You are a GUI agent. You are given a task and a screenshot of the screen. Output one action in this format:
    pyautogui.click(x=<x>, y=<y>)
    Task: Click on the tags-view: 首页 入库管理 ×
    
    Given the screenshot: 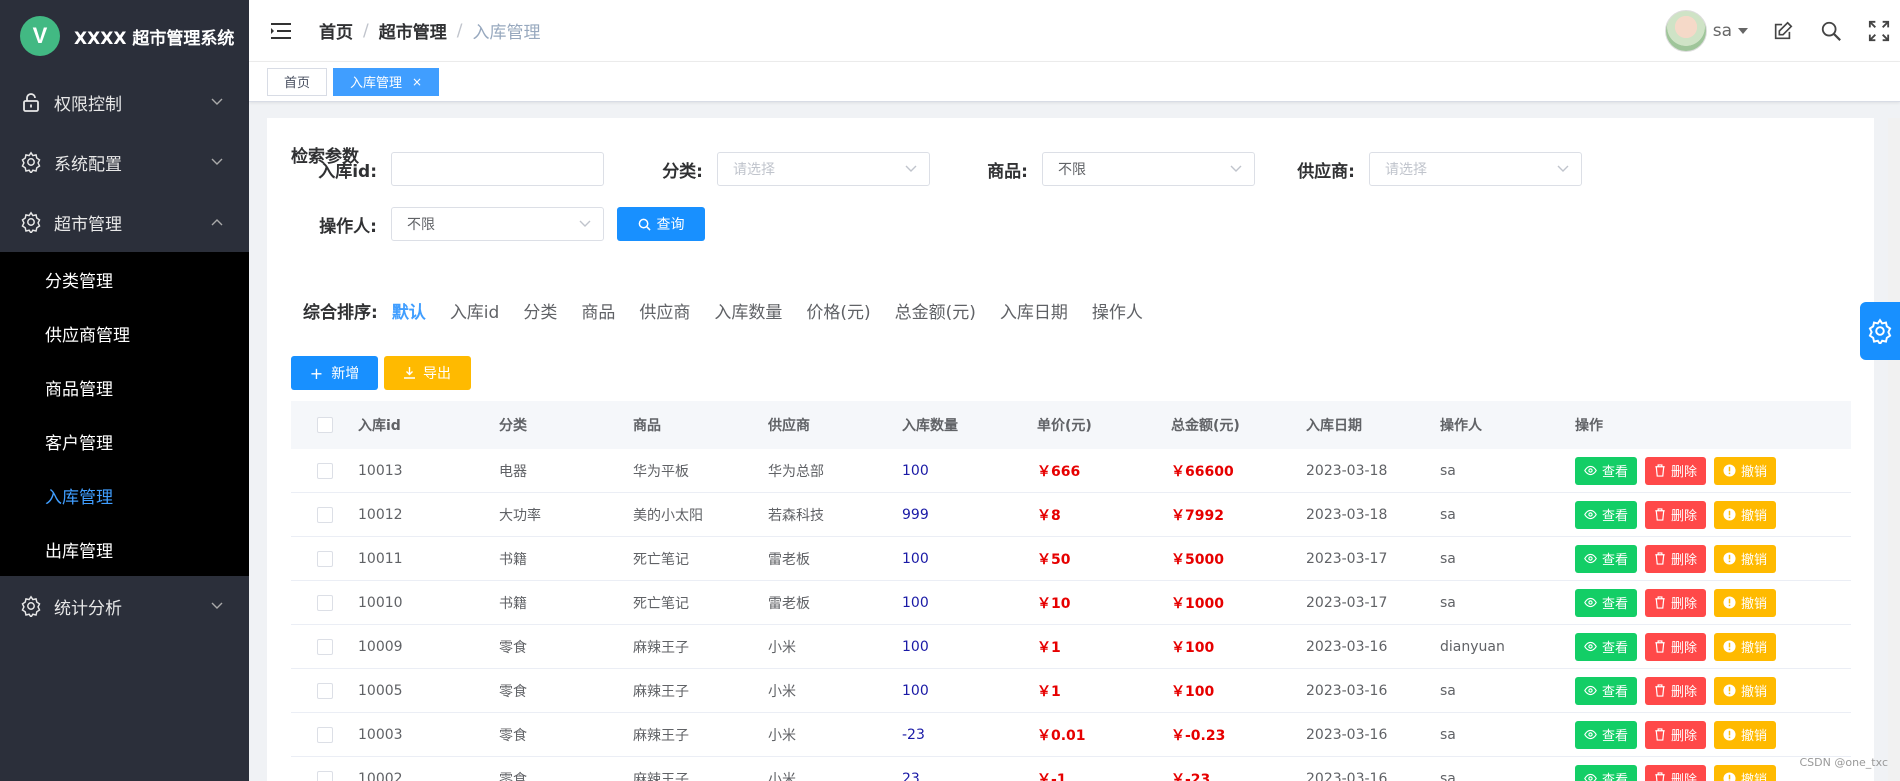 What is the action you would take?
    pyautogui.click(x=1074, y=82)
    